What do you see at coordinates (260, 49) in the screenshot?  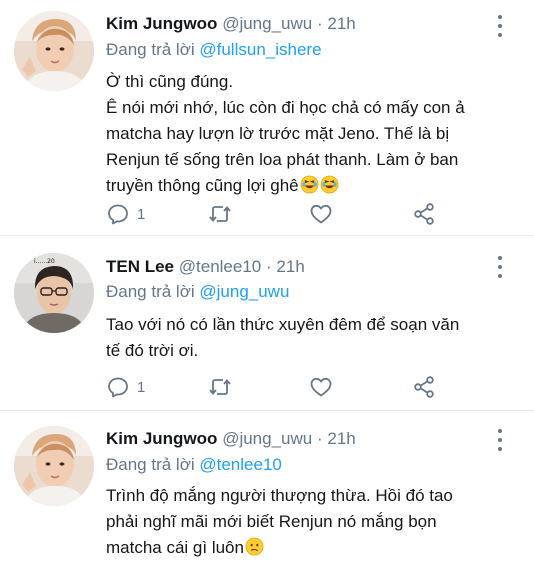 I see `reply-to-handle: @fullsun_ishere` at bounding box center [260, 49].